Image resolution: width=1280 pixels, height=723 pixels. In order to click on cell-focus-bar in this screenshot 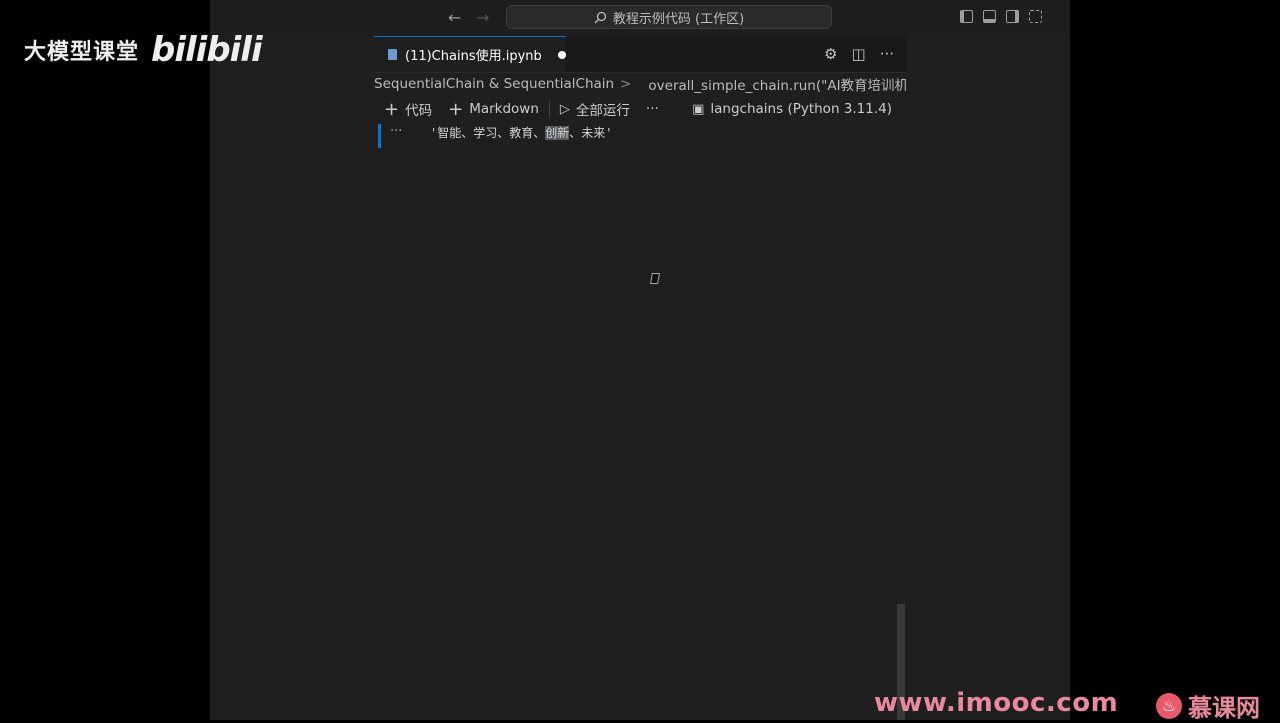, I will do `click(379, 136)`.